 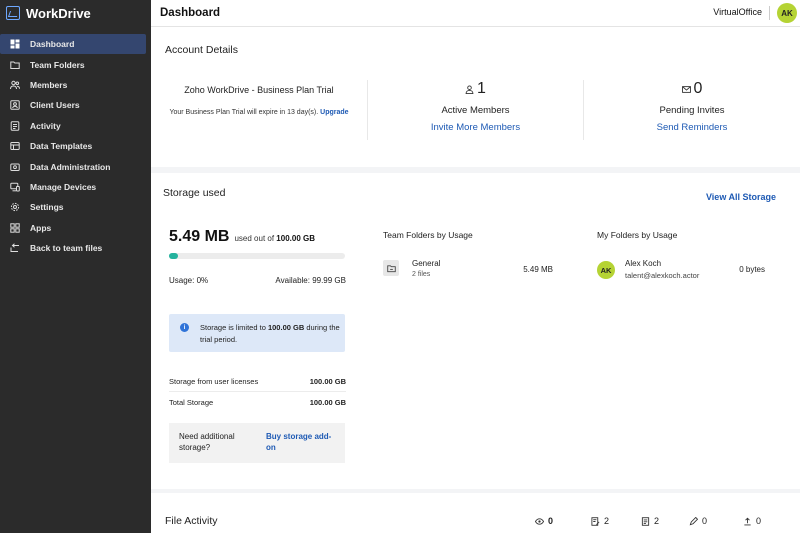 I want to click on sidebar-item-dashboard: Dashboard, so click(x=73, y=44).